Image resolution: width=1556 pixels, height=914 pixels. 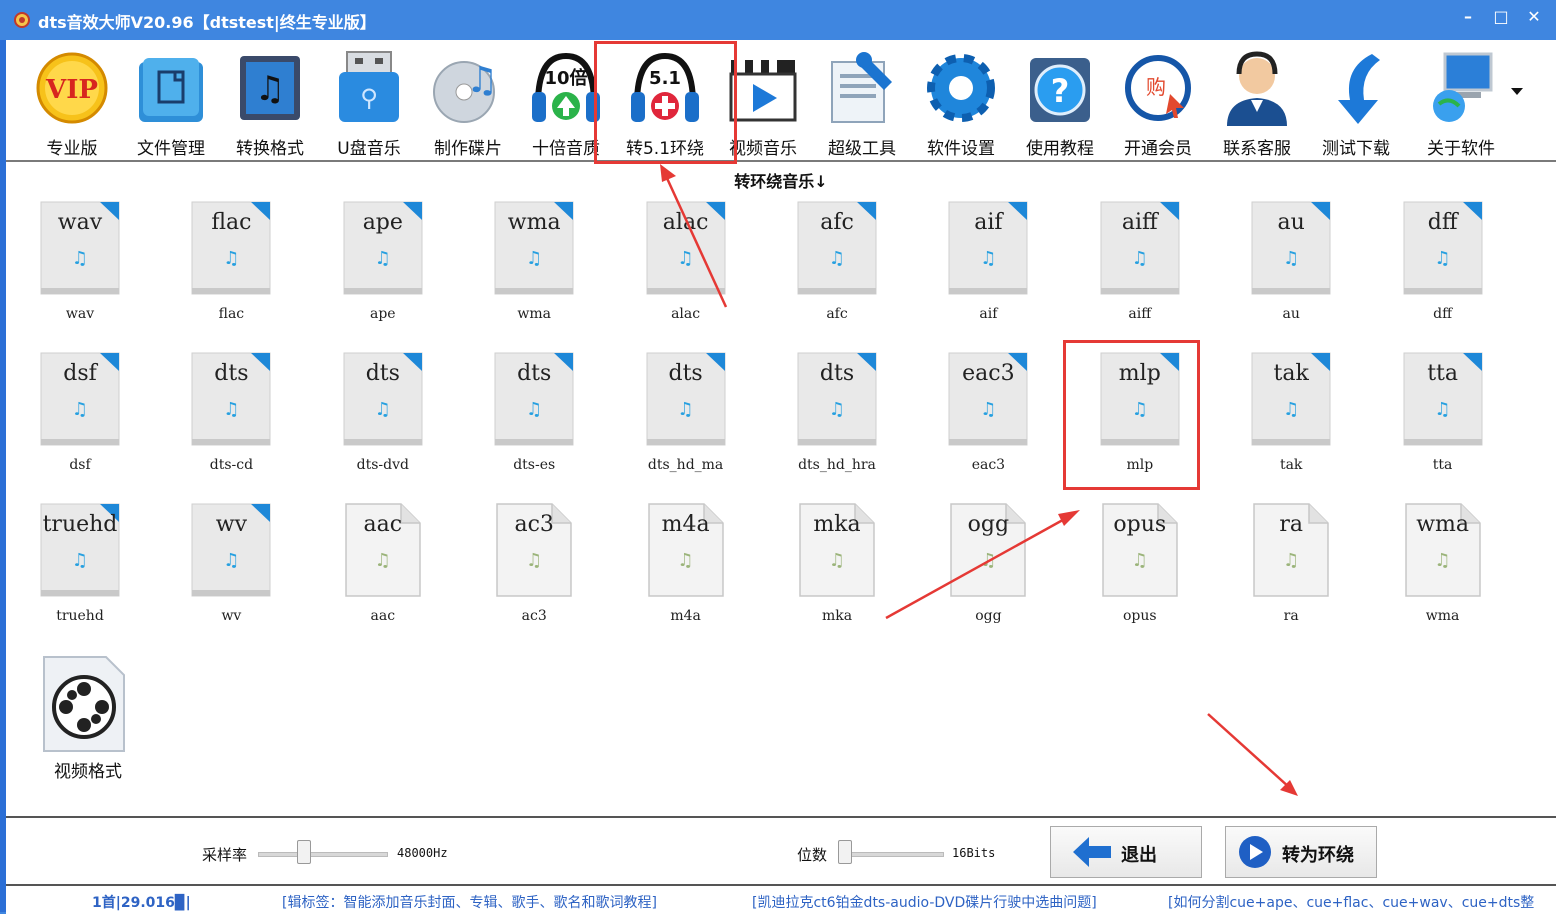 What do you see at coordinates (1255, 852) in the screenshot?
I see `play-icon` at bounding box center [1255, 852].